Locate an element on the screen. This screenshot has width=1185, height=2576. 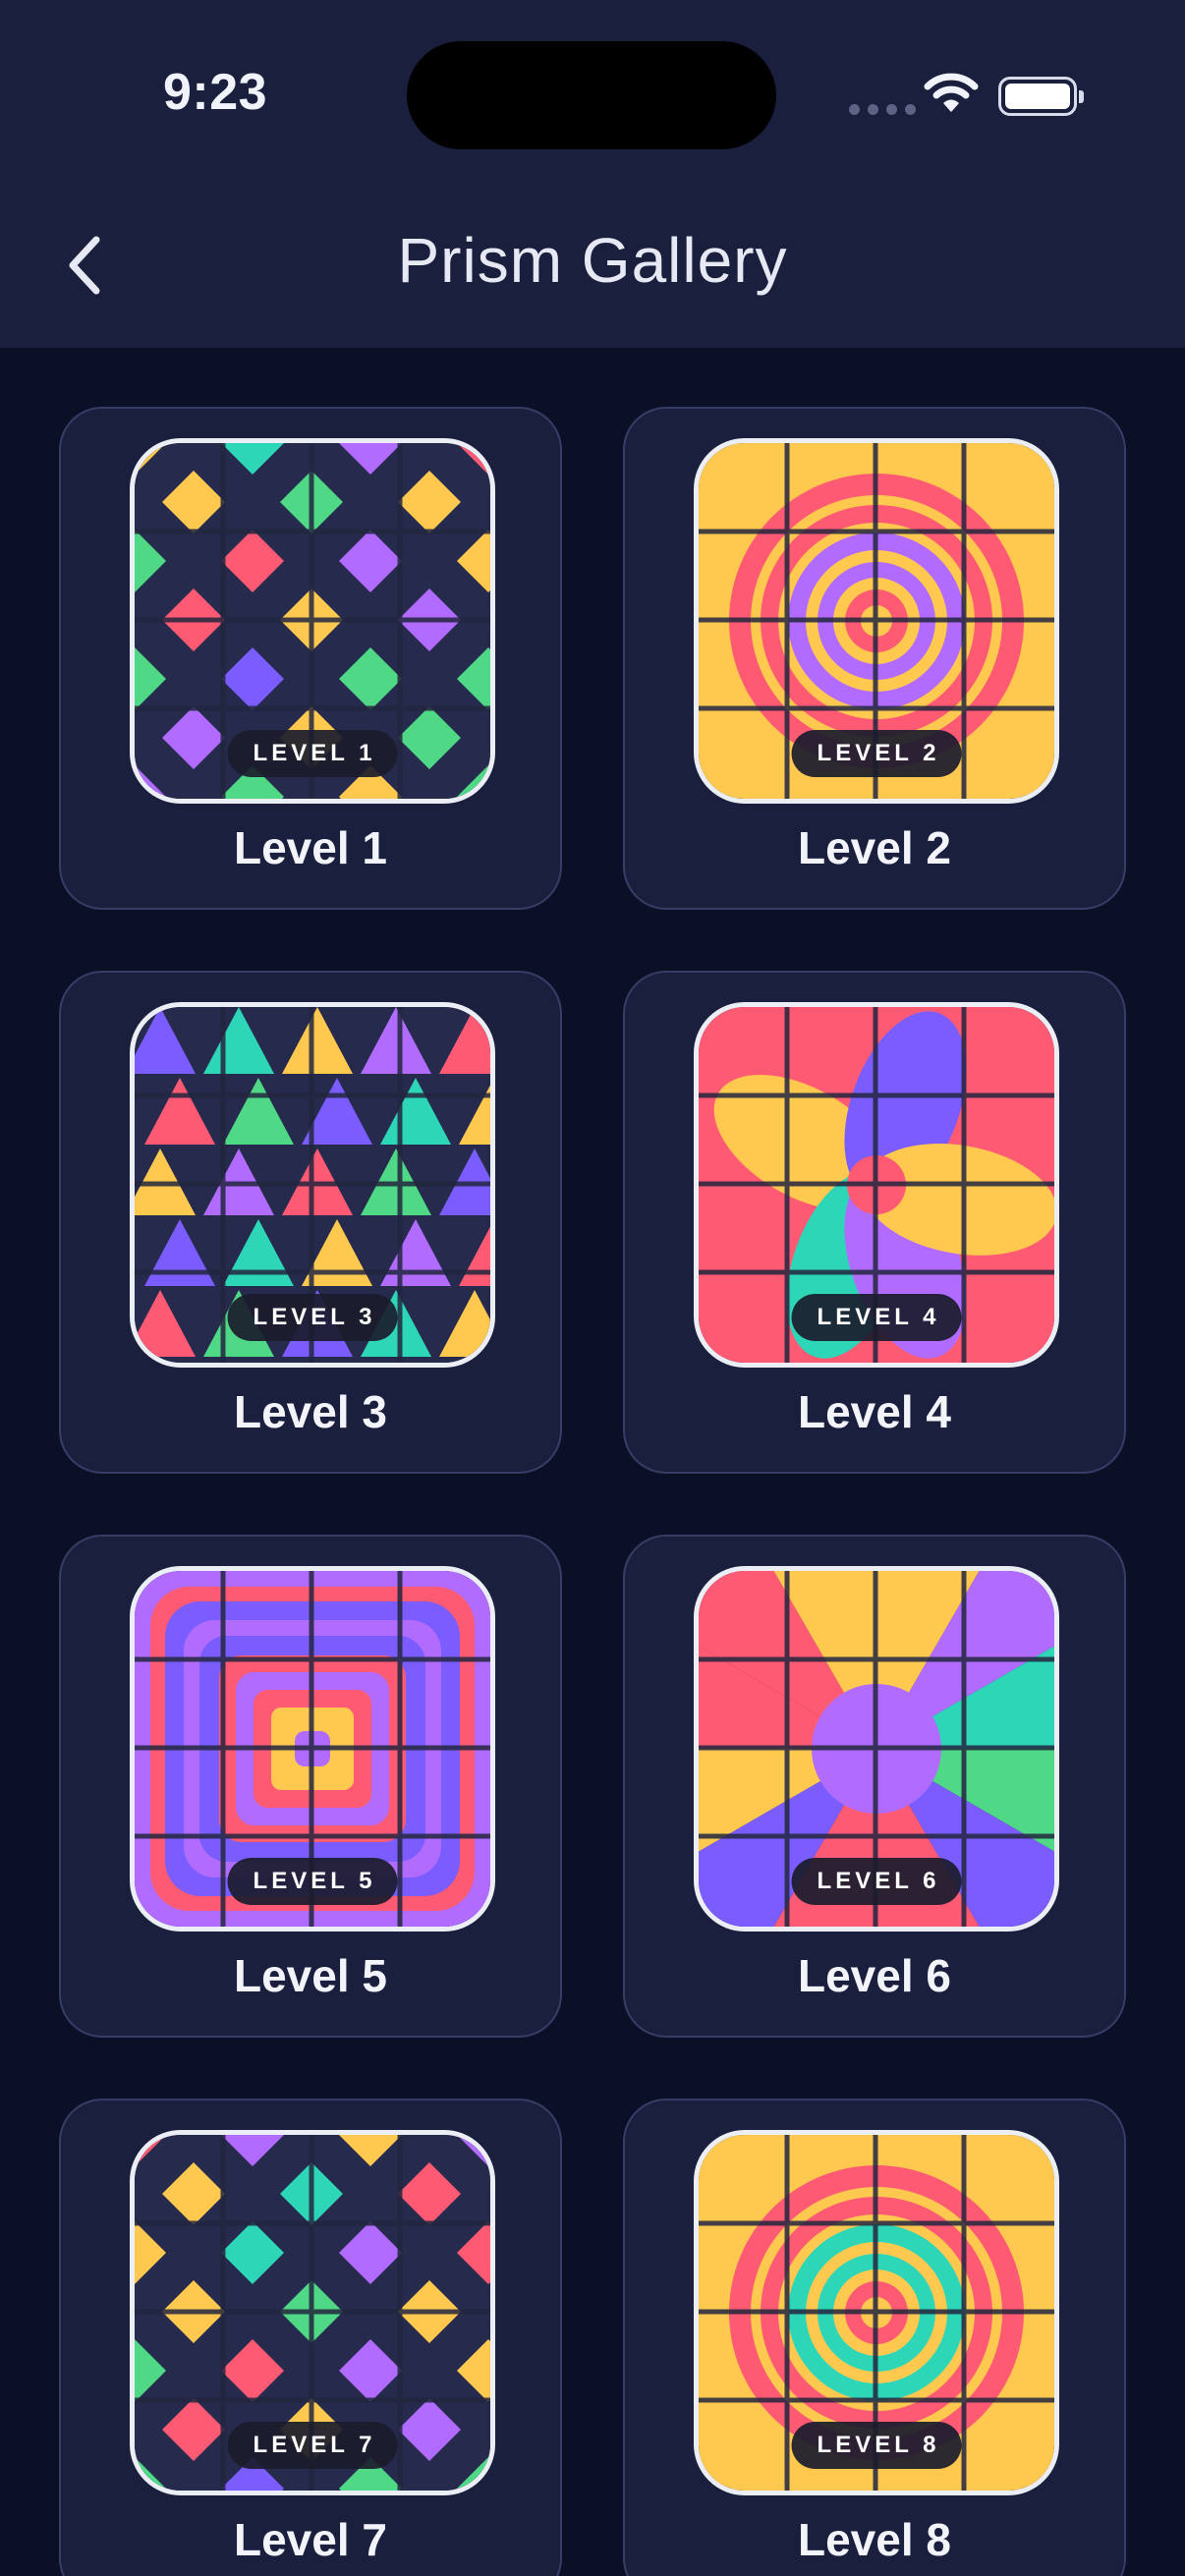
status-time: 9:23 is located at coordinates (216, 92).